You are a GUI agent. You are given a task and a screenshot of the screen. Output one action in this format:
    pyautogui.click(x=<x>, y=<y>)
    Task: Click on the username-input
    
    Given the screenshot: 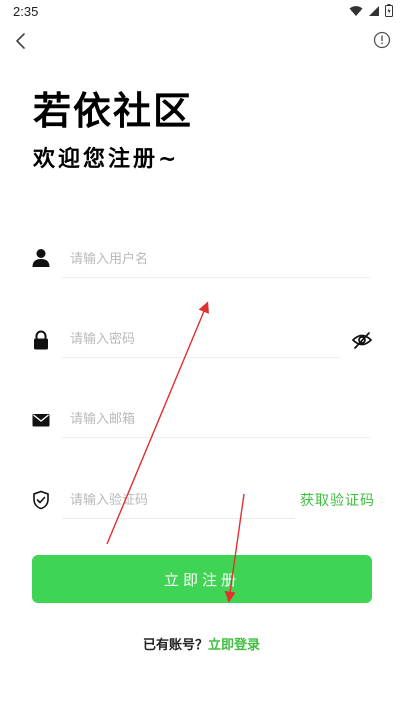 What is the action you would take?
    pyautogui.click(x=216, y=259)
    